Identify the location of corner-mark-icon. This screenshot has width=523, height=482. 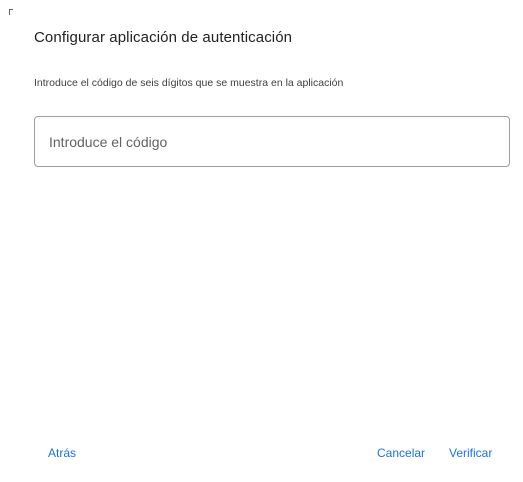
(11, 12).